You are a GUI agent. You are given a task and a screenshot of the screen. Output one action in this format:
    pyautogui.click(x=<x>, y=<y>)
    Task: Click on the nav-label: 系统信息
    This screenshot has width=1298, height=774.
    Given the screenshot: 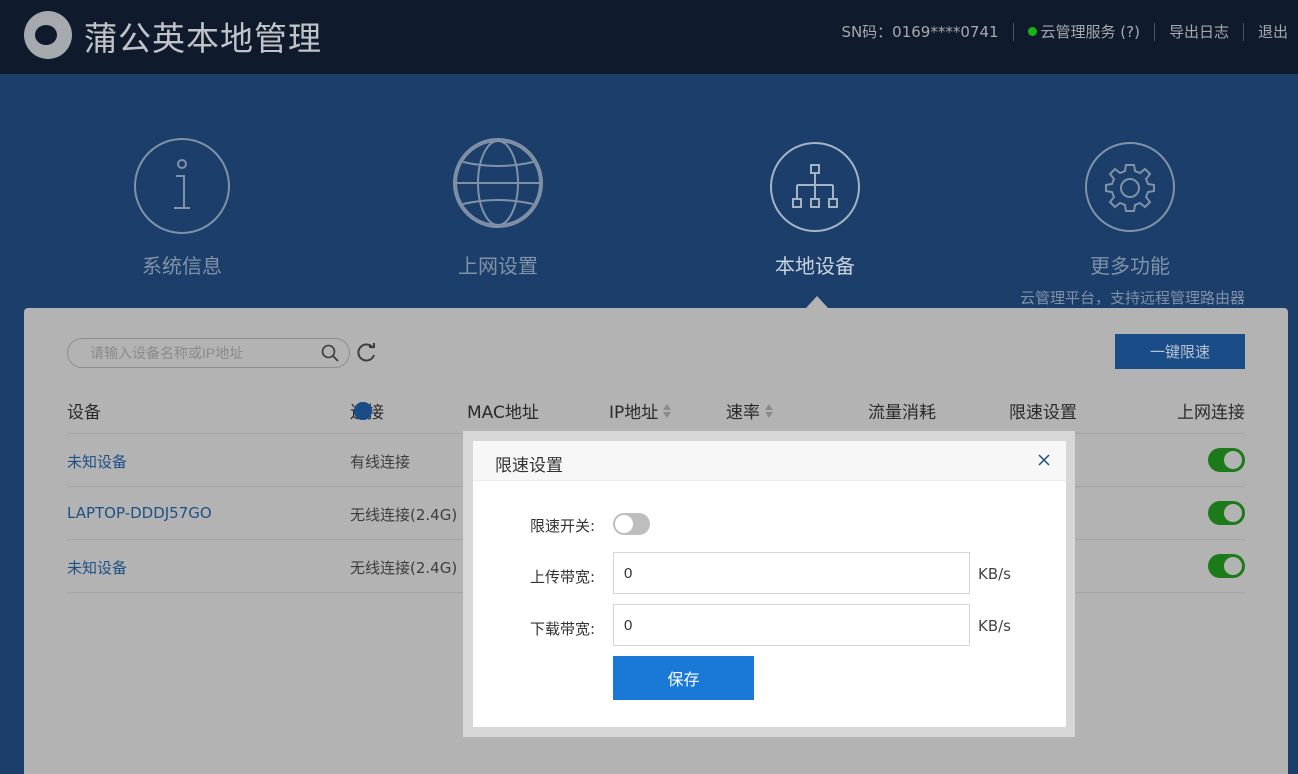 What is the action you would take?
    pyautogui.click(x=182, y=266)
    